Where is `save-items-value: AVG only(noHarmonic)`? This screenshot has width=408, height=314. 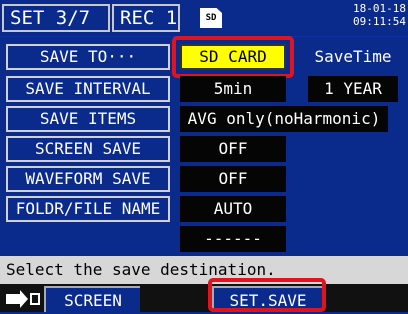
save-items-value: AVG only(noHarmonic) is located at coordinates (284, 119).